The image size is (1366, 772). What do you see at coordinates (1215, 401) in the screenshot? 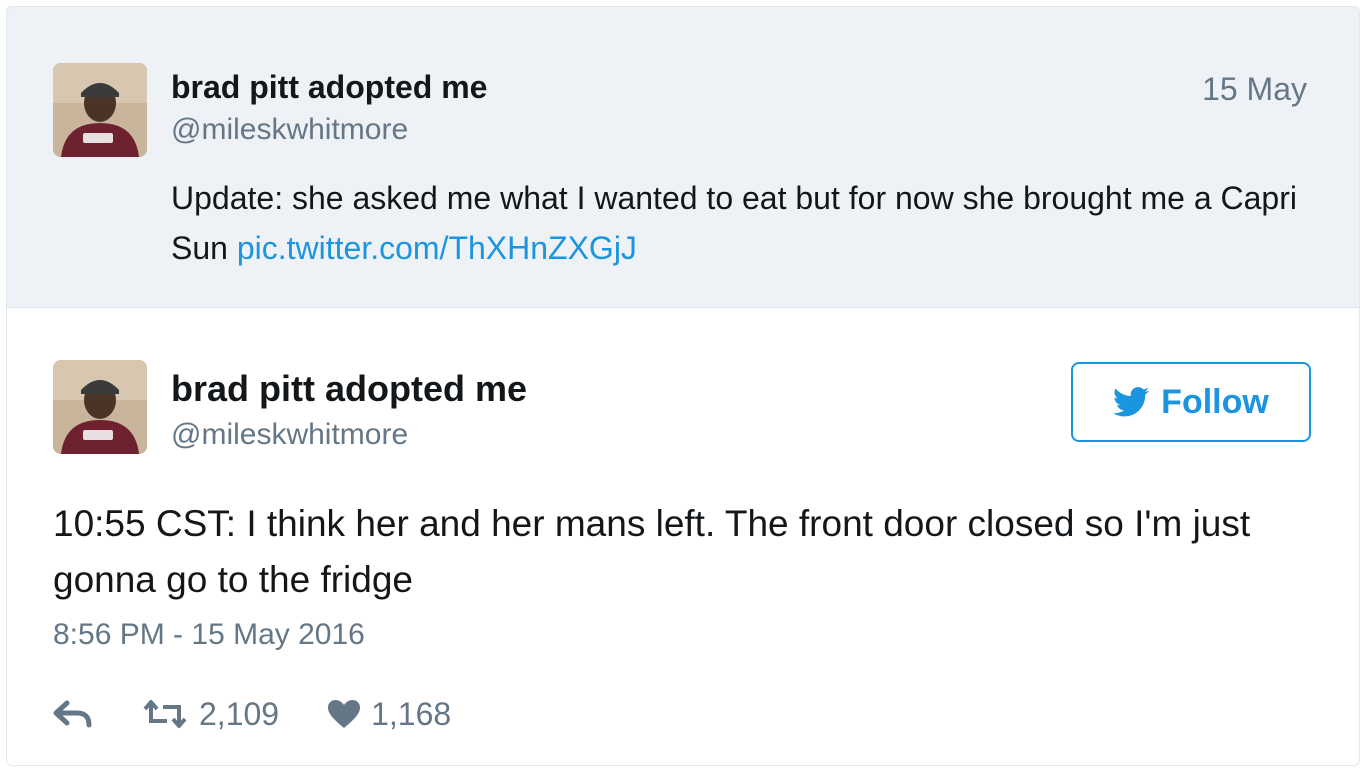
I see `follow-label: Follow` at bounding box center [1215, 401].